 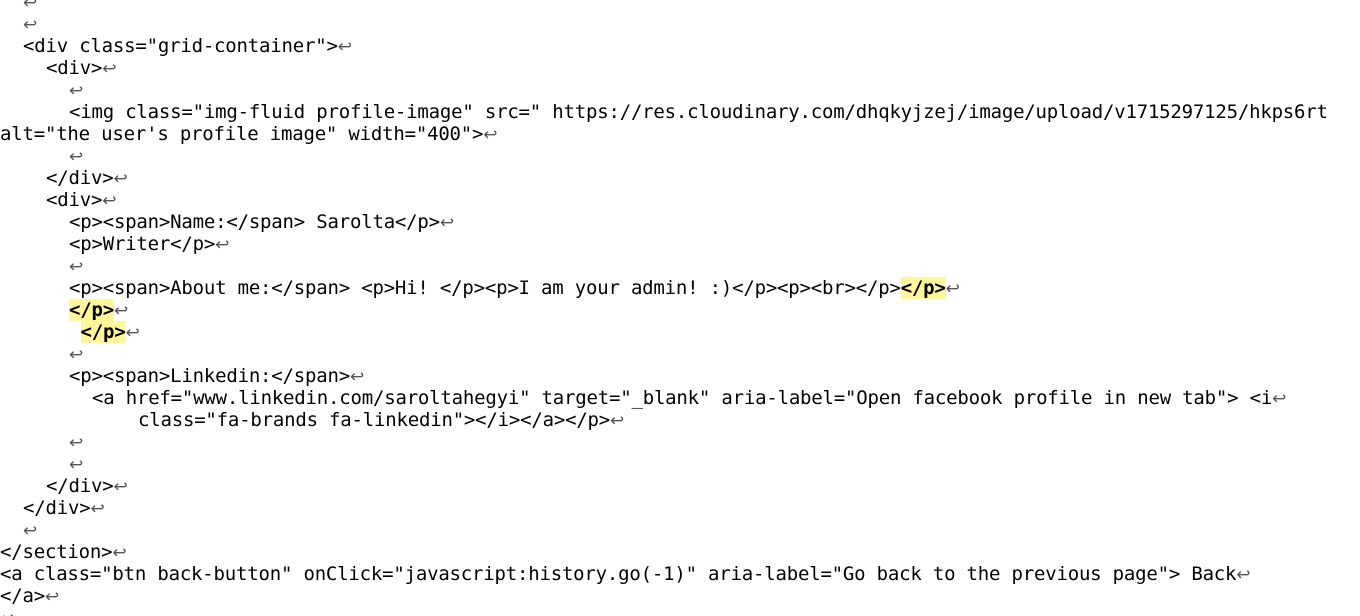 What do you see at coordinates (209, 376) in the screenshot?
I see `code-text: <p><span>Linkedin:</span>` at bounding box center [209, 376].